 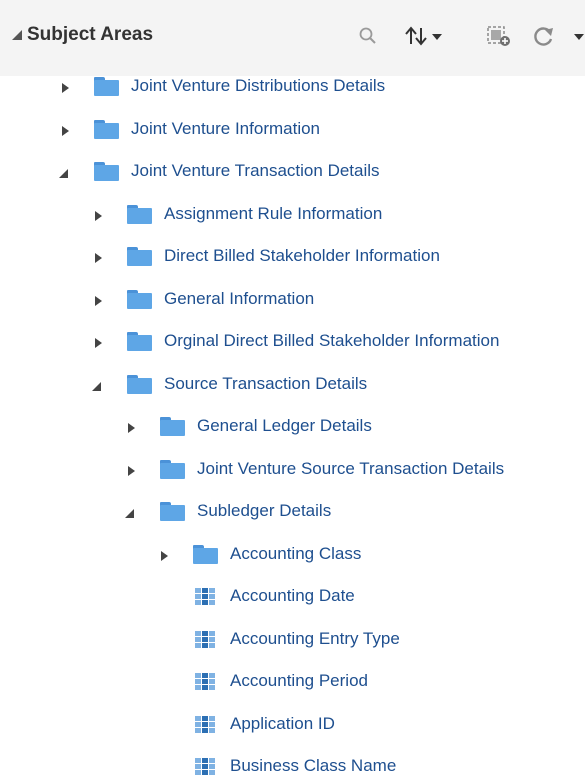 I want to click on tree-node-label: General Information, so click(x=239, y=299).